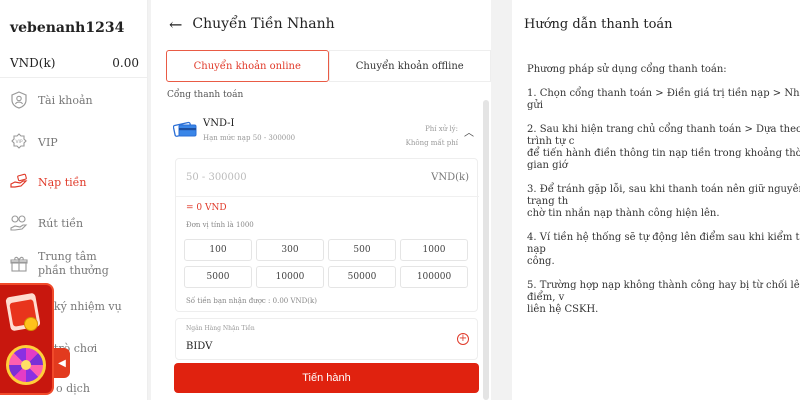 Image resolution: width=800 pixels, height=400 pixels. Describe the element at coordinates (251, 301) in the screenshot. I see `receive-amount-note: Số tiền bạn nhận được : 0.00 VND(k)` at that location.